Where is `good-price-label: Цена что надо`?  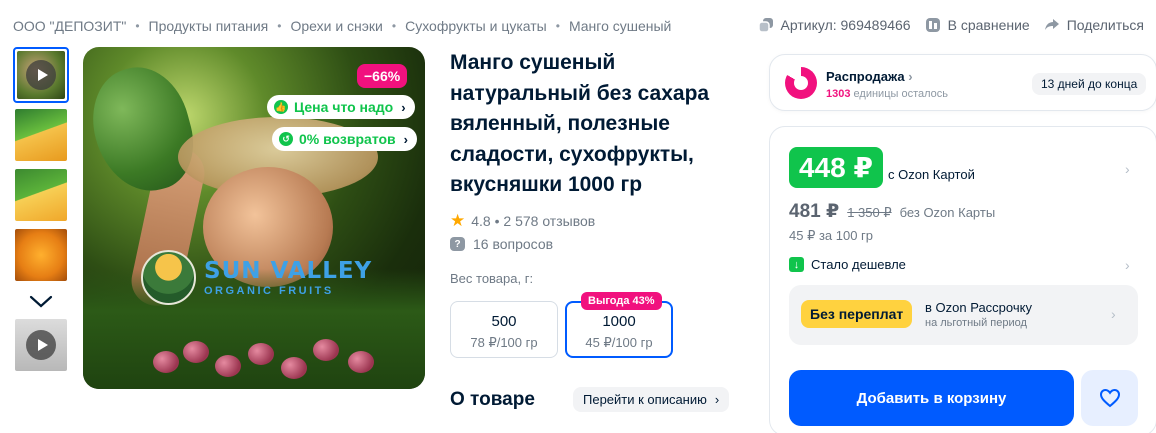 good-price-label: Цена что надо is located at coordinates (344, 107).